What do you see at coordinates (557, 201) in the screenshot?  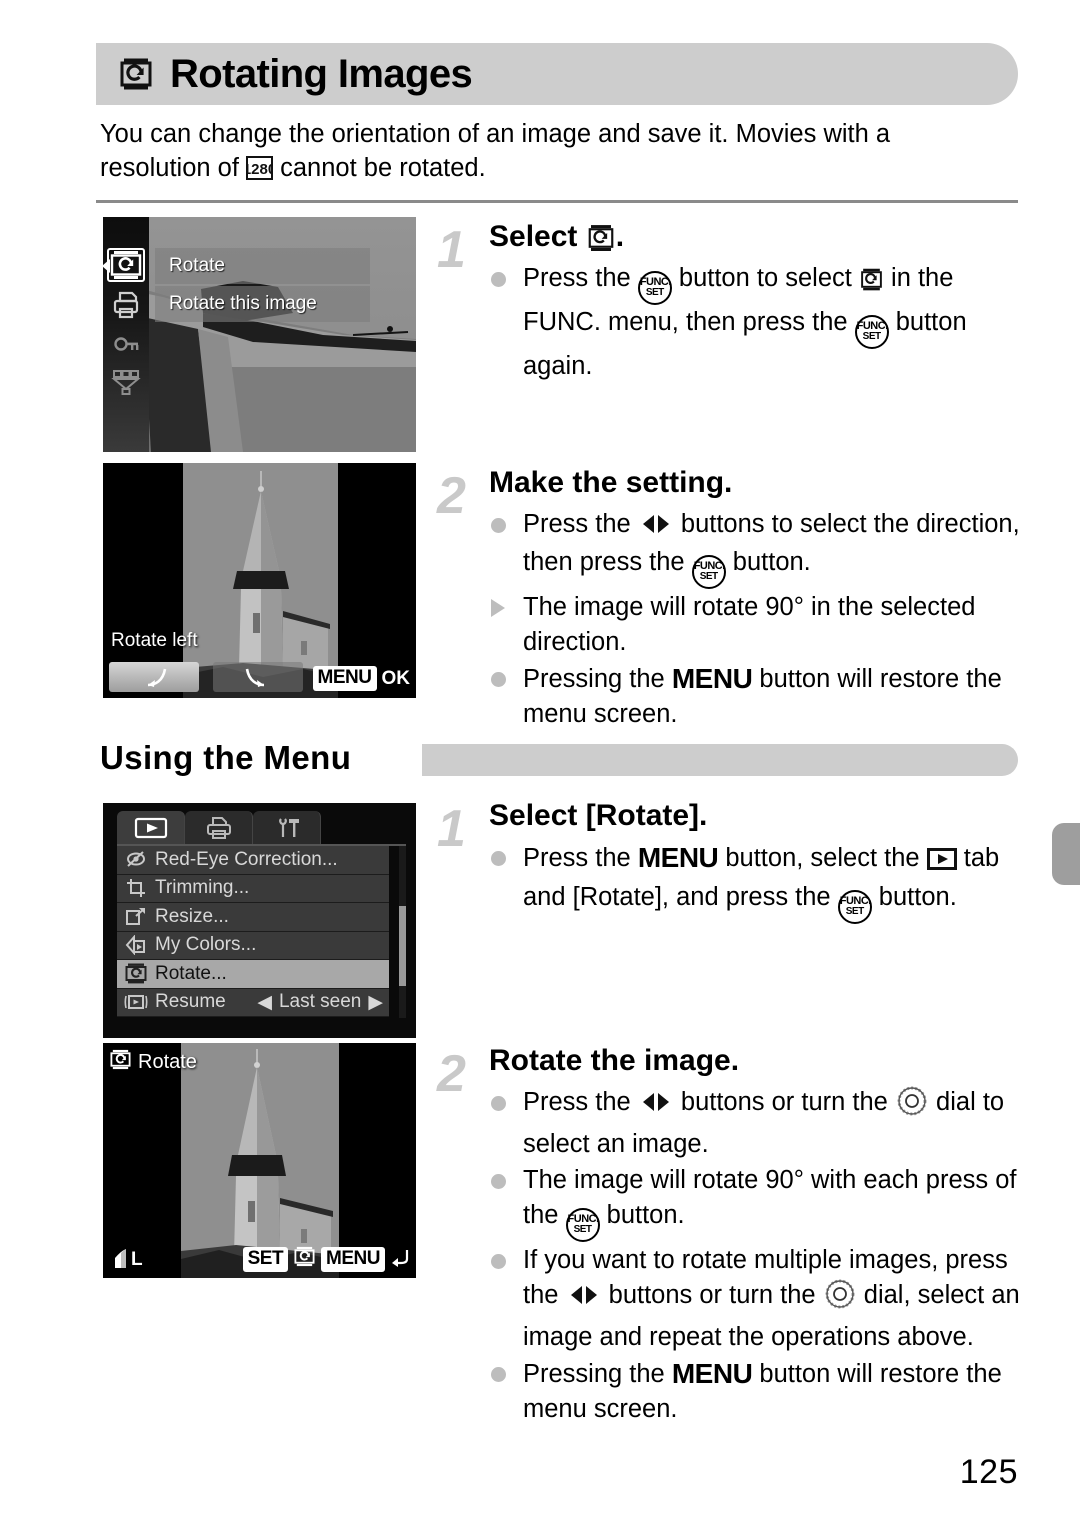 I see `divider` at bounding box center [557, 201].